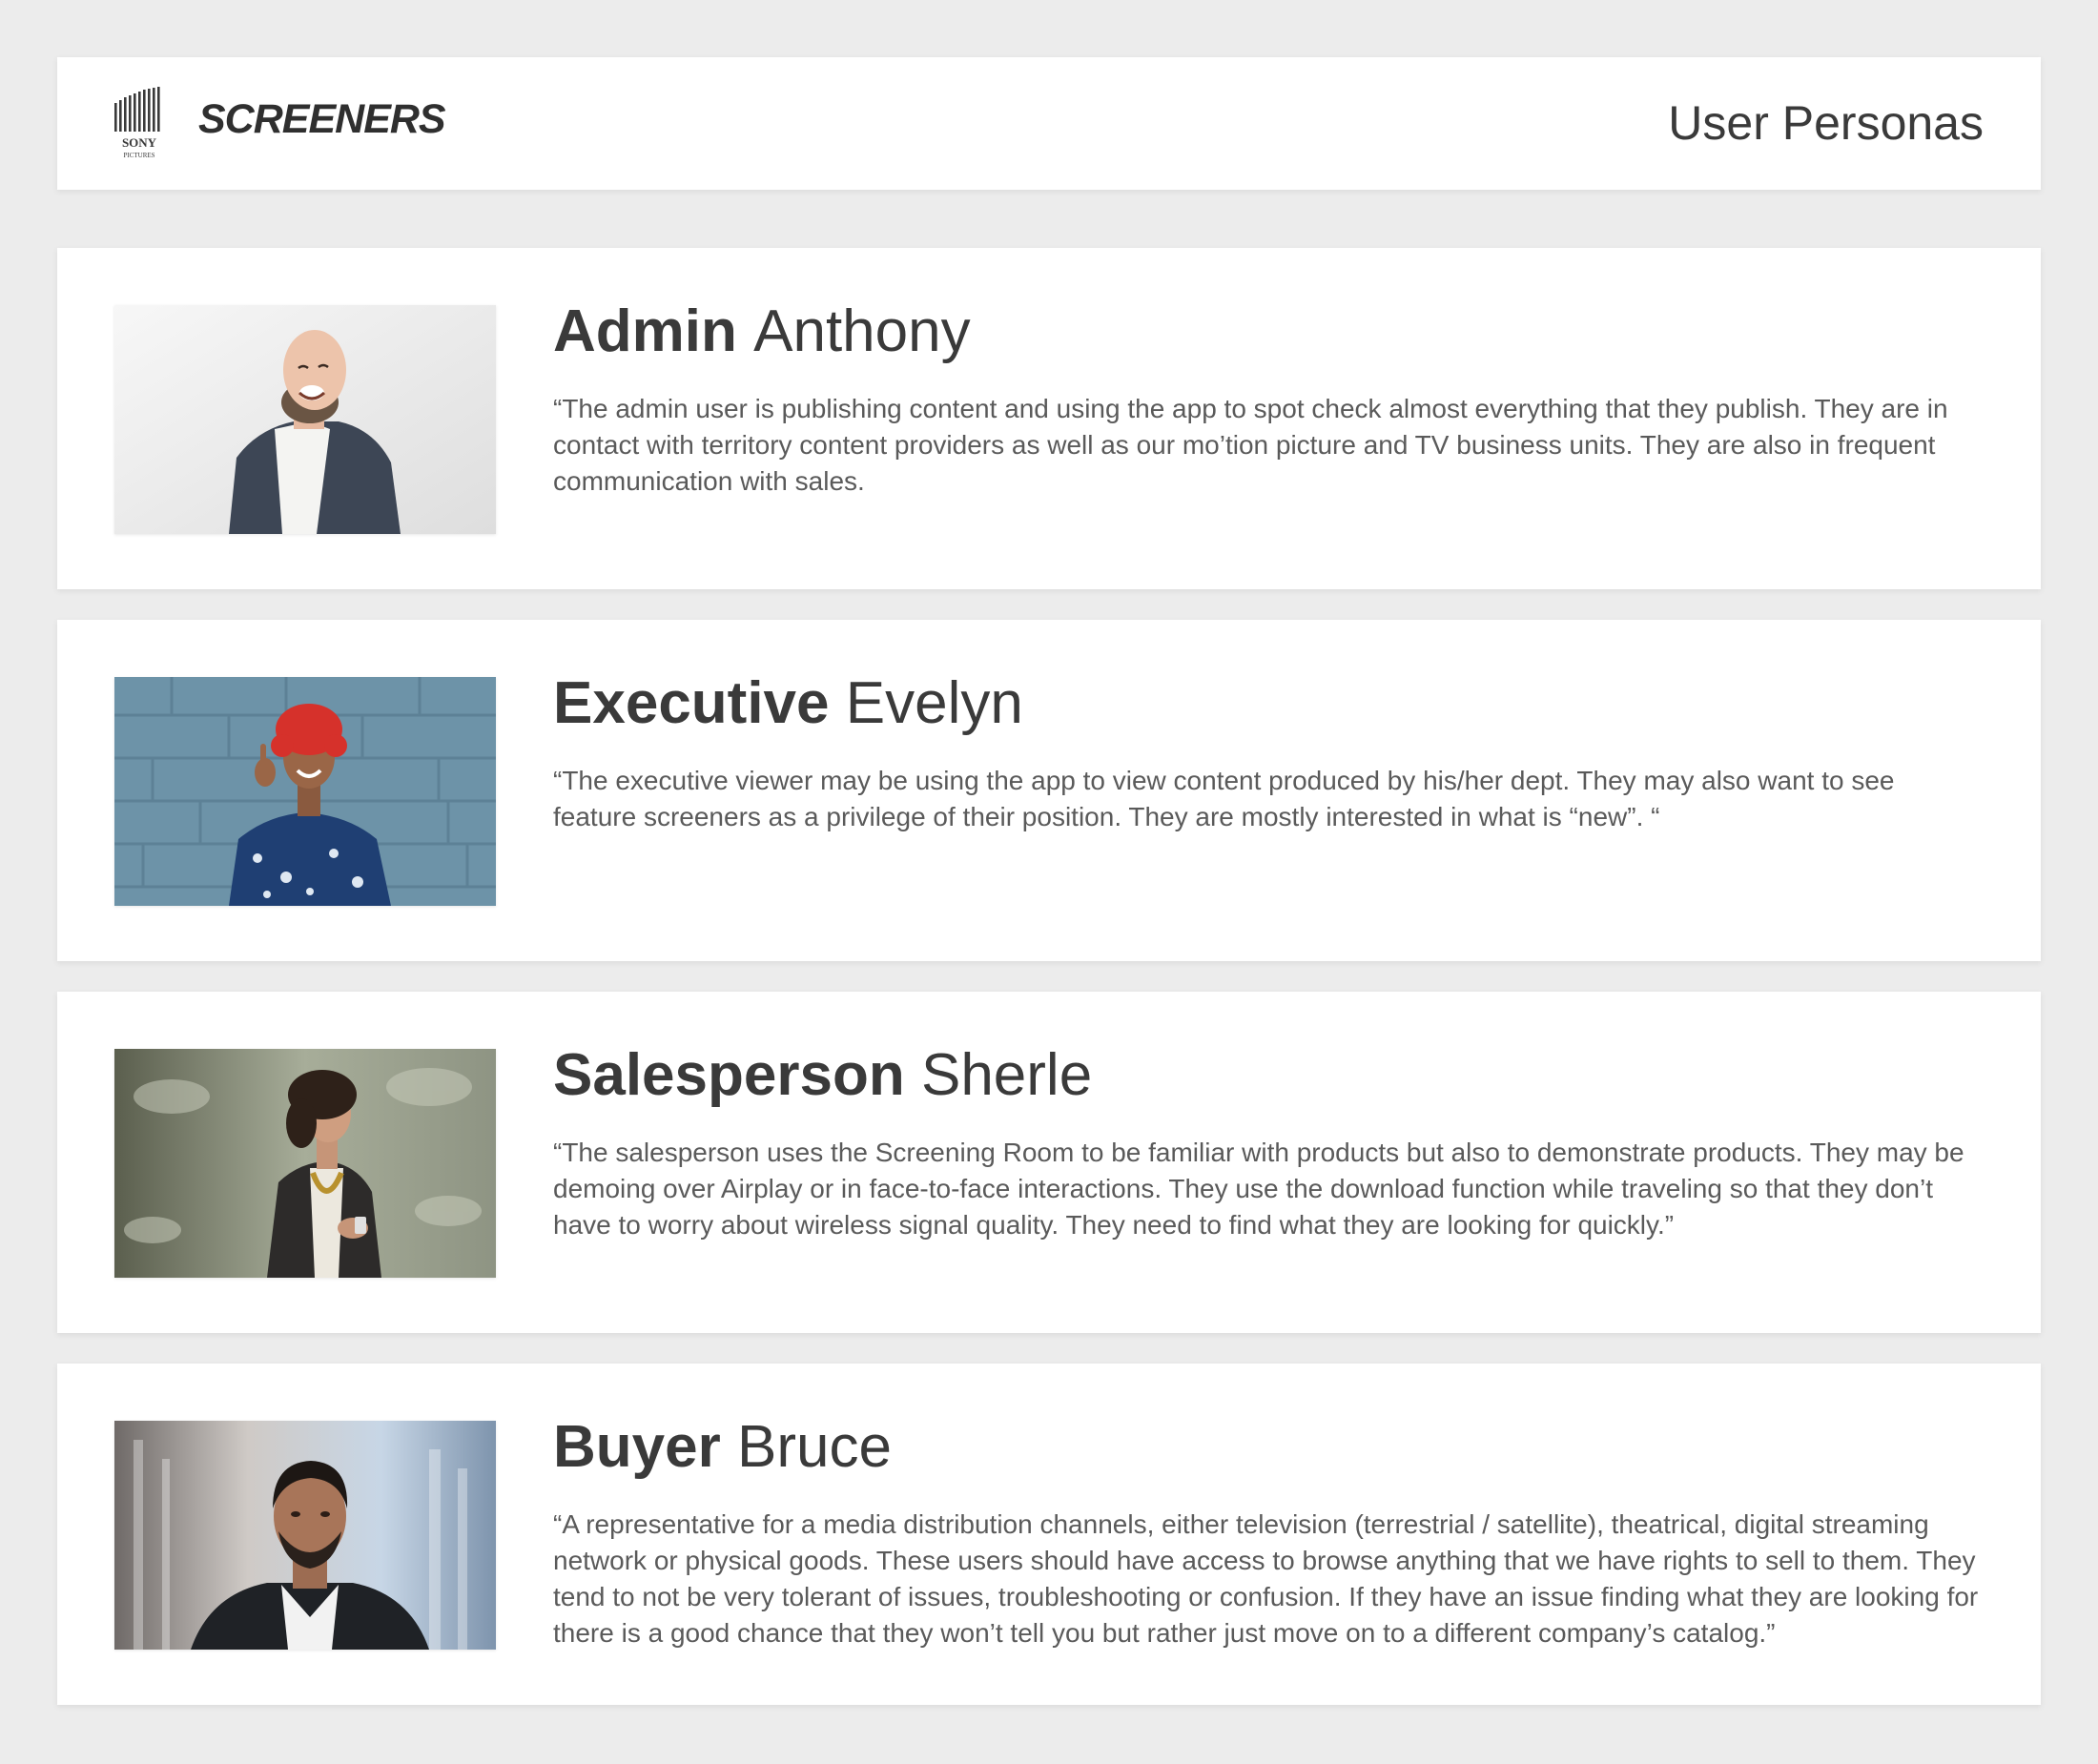  I want to click on persona-photo-buyer, so click(305, 1536).